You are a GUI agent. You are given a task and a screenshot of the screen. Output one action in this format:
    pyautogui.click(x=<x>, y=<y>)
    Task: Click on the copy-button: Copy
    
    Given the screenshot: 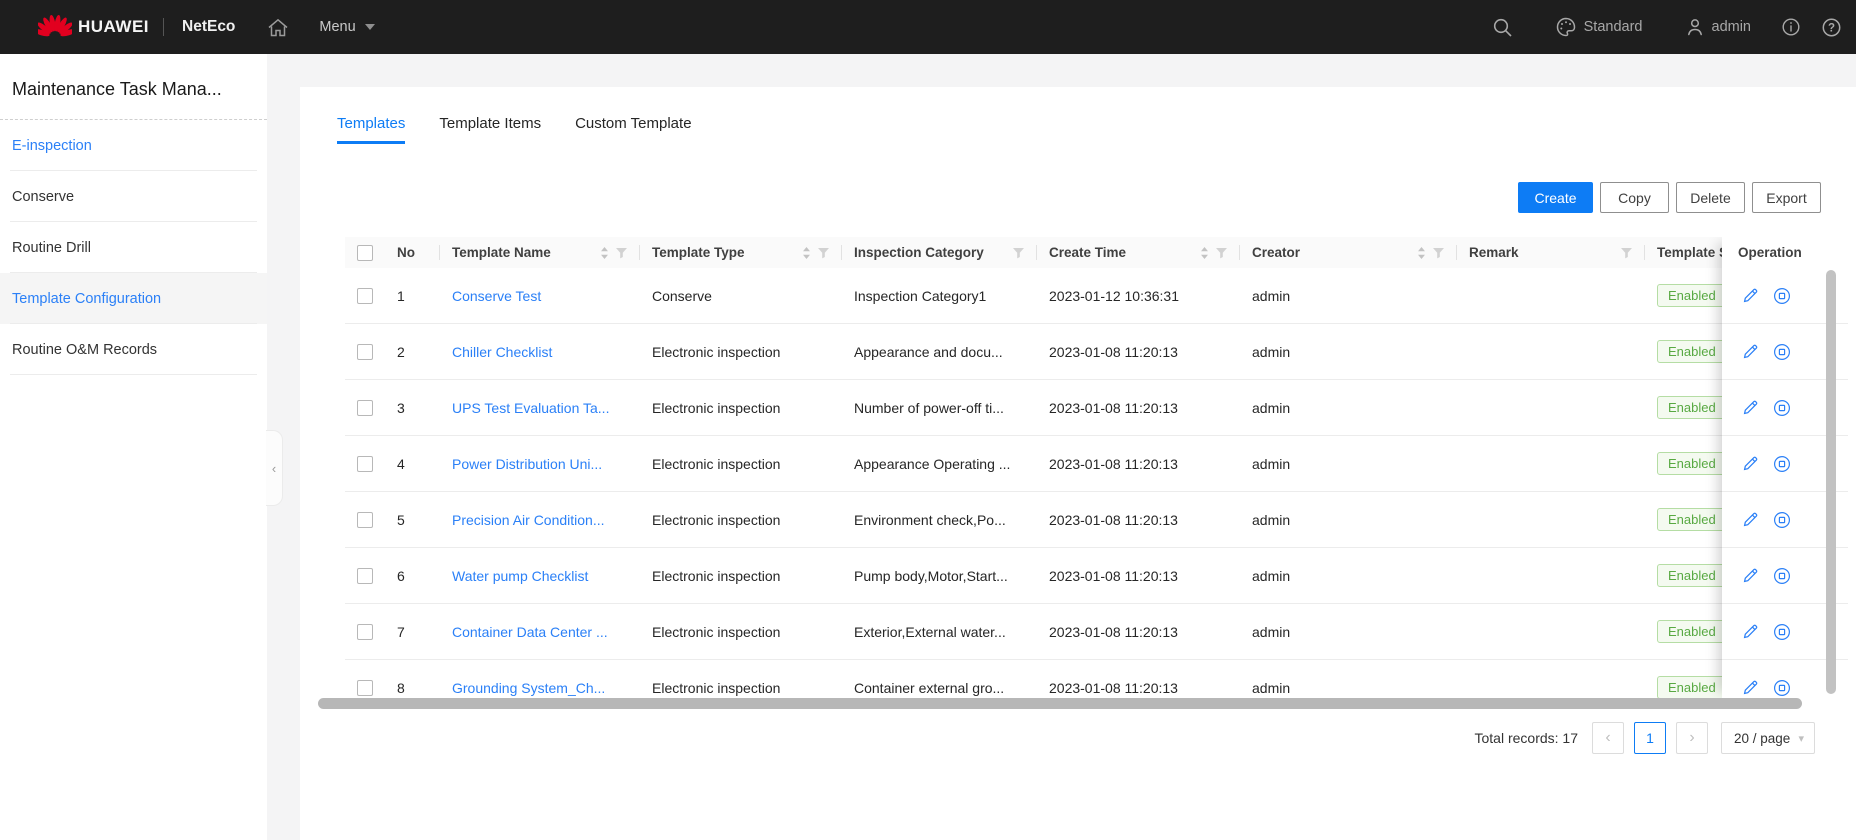 What is the action you would take?
    pyautogui.click(x=1634, y=197)
    